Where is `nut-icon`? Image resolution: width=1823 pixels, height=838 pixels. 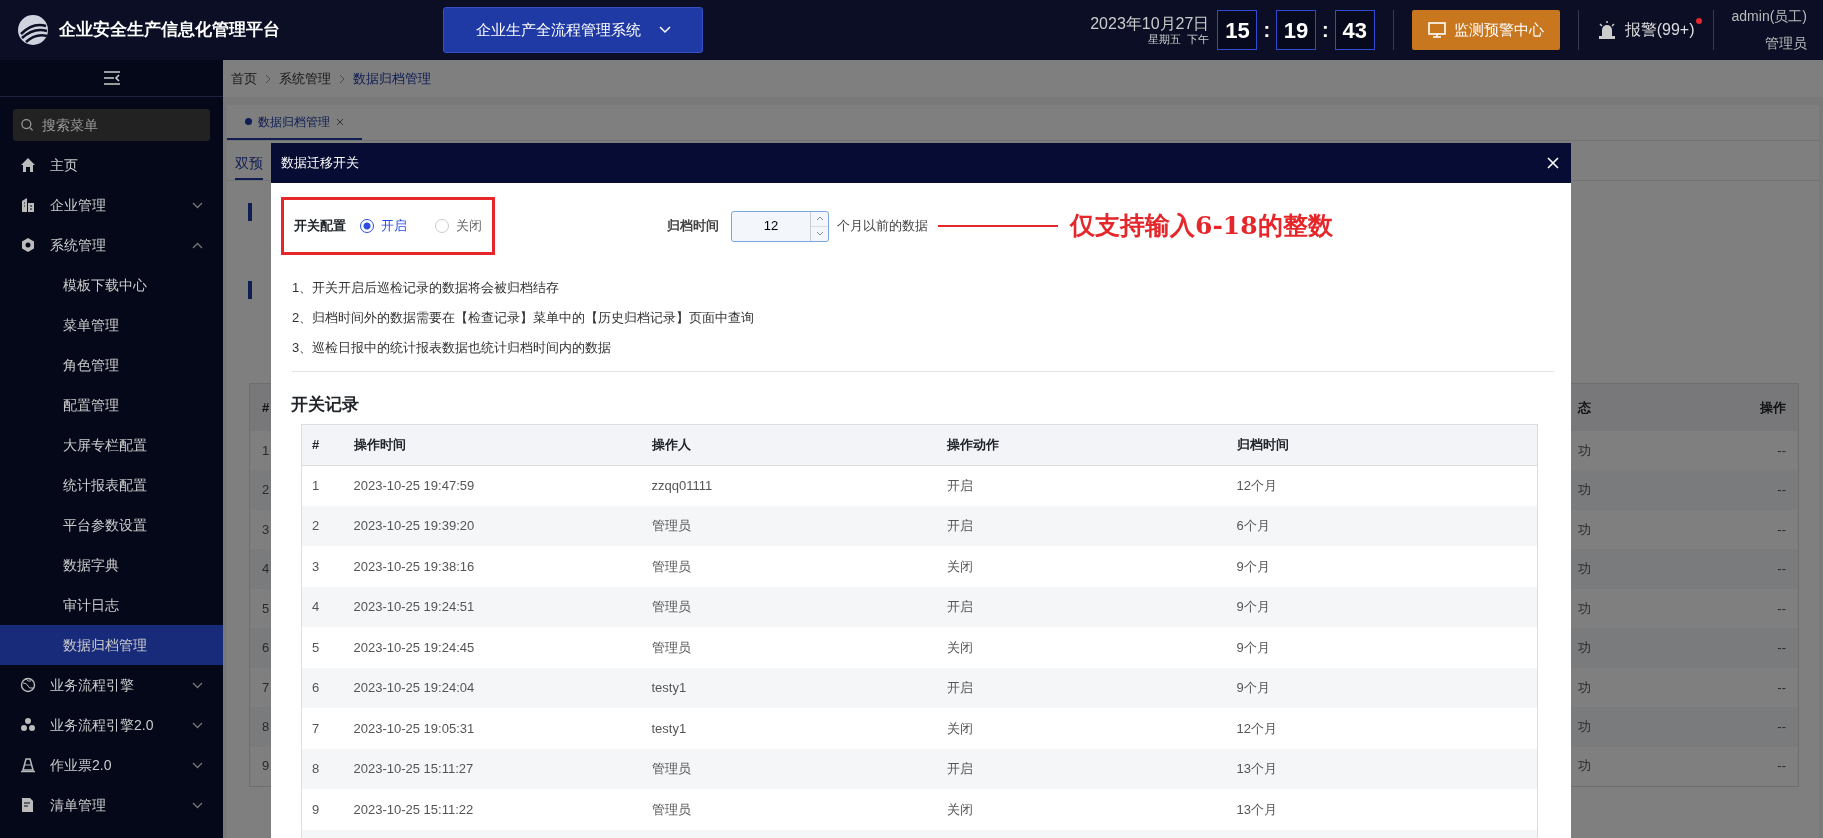 nut-icon is located at coordinates (28, 245).